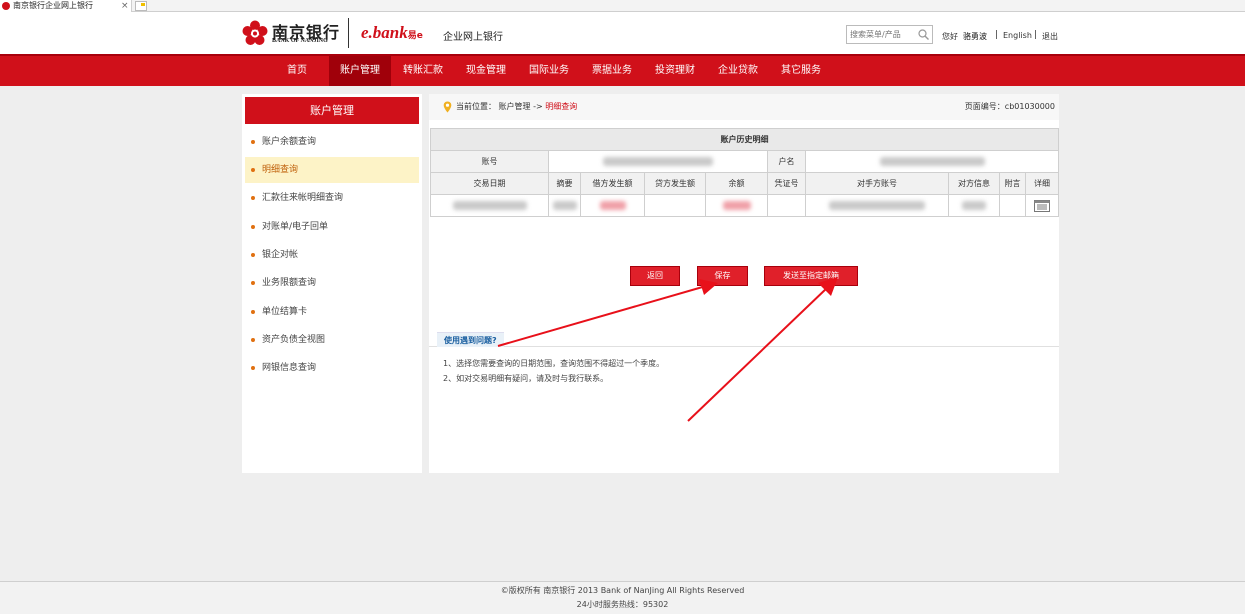  I want to click on column-header-balance: 余额, so click(736, 183).